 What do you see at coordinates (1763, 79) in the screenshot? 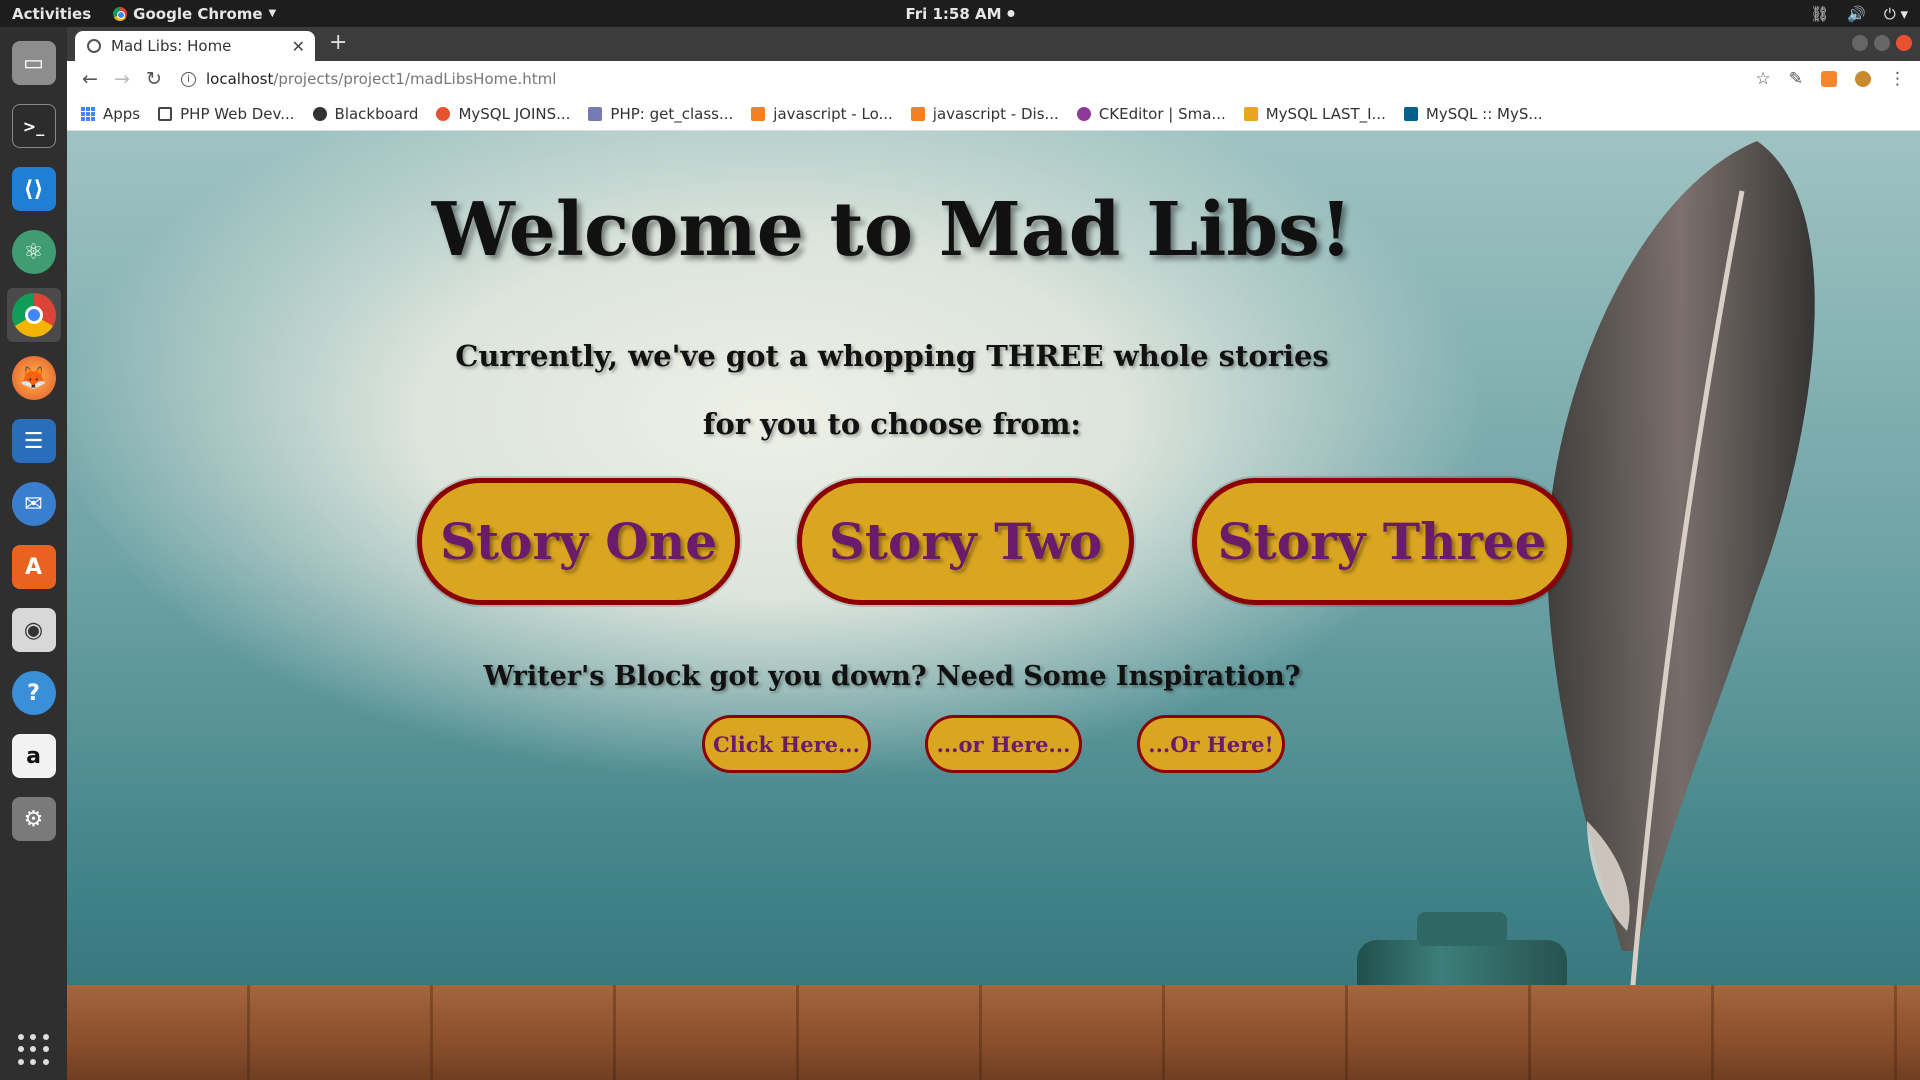
I see `bookmark-star-icon: ☆` at bounding box center [1763, 79].